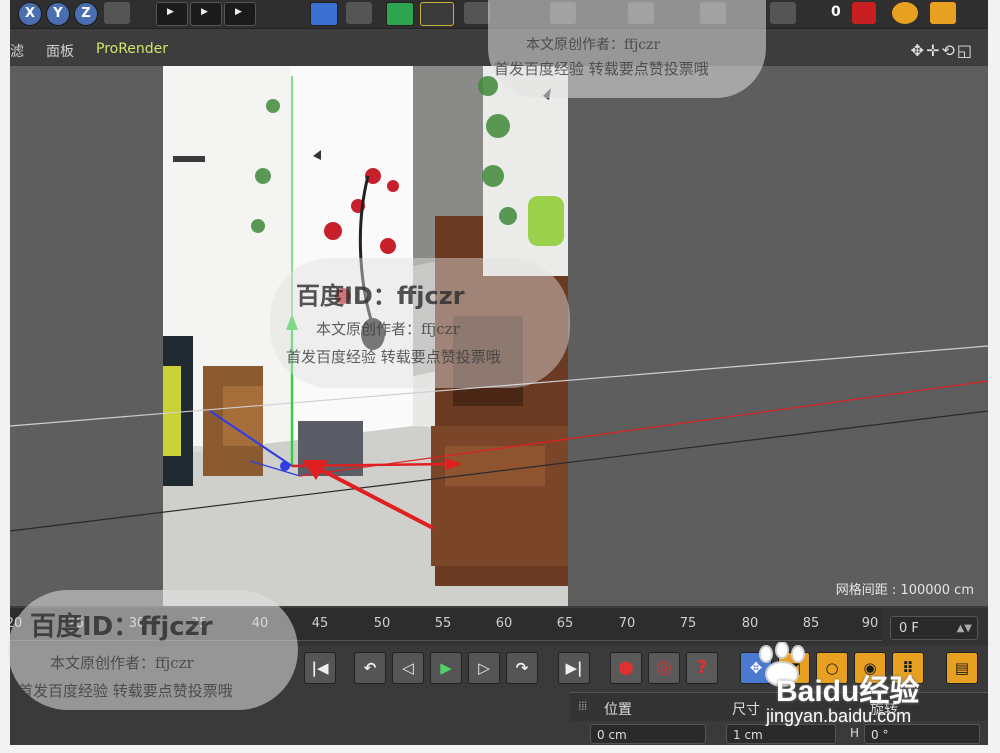  I want to click on coordinate-system-button, so click(117, 13).